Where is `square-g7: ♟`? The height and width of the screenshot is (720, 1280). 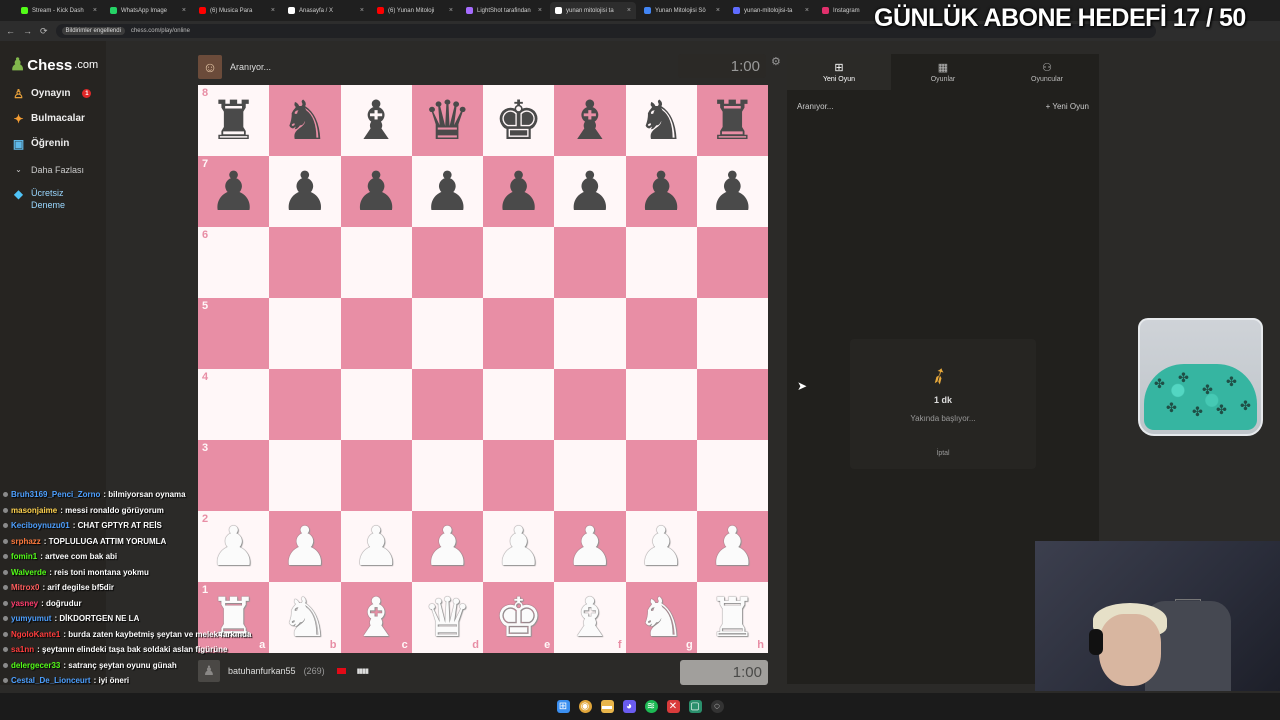 square-g7: ♟ is located at coordinates (661, 191).